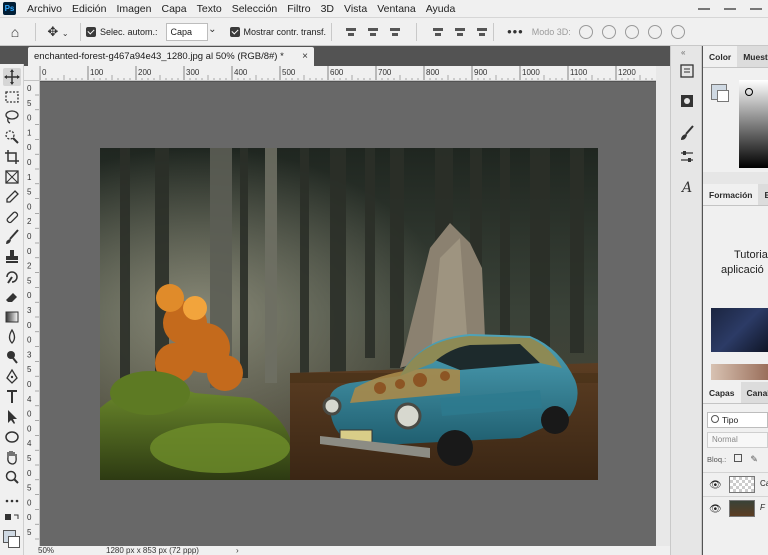  Describe the element at coordinates (753, 124) in the screenshot. I see `color-picker-field` at that location.